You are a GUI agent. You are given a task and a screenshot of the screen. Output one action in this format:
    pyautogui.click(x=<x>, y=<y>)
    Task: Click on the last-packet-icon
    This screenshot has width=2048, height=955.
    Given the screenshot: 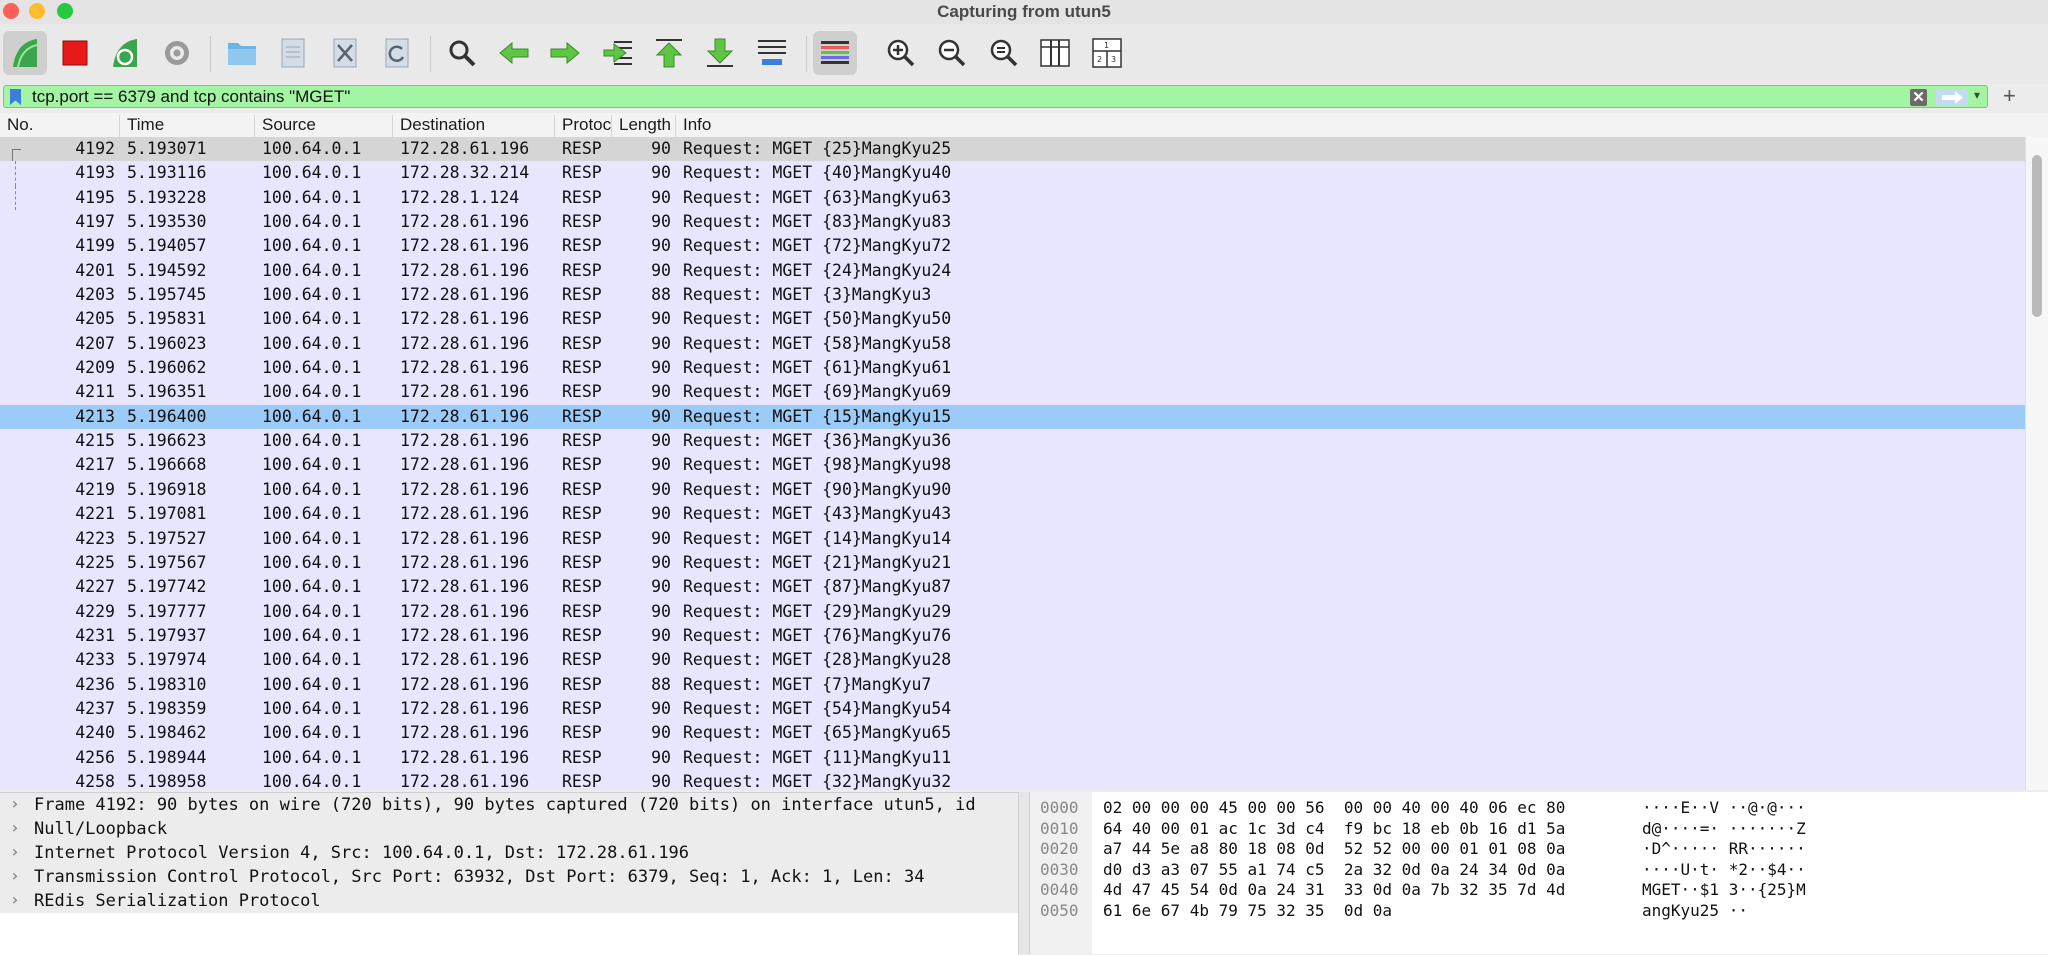 What is the action you would take?
    pyautogui.click(x=720, y=52)
    